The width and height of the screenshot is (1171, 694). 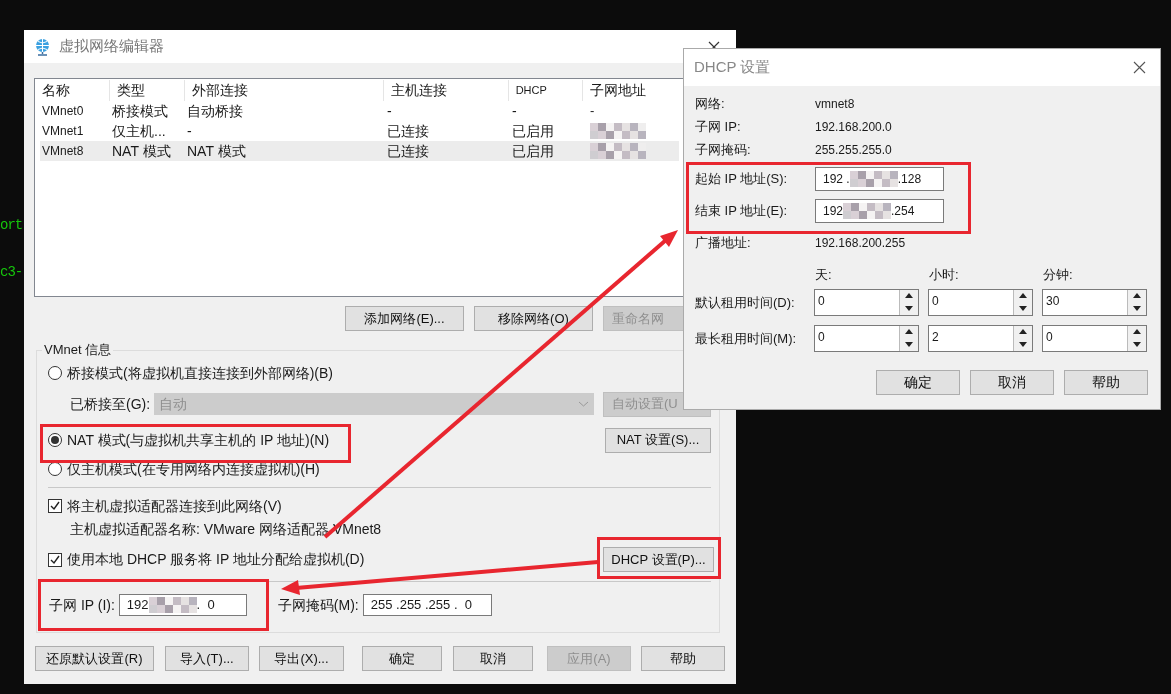 What do you see at coordinates (944, 275) in the screenshot?
I see `column-header: 小时:` at bounding box center [944, 275].